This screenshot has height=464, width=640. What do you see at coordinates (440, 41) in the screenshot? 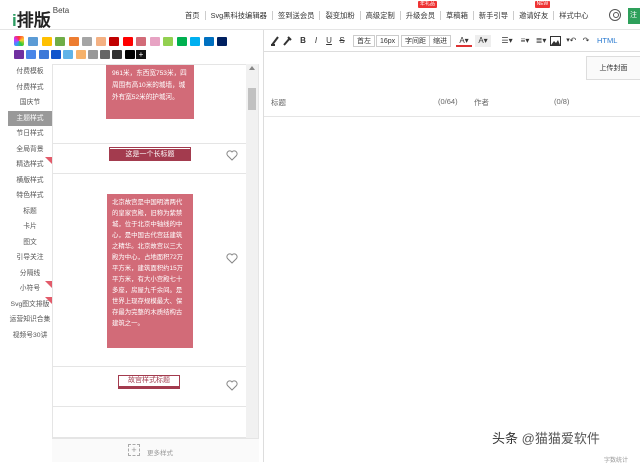
I see `line-indent-button: 缩进` at bounding box center [440, 41].